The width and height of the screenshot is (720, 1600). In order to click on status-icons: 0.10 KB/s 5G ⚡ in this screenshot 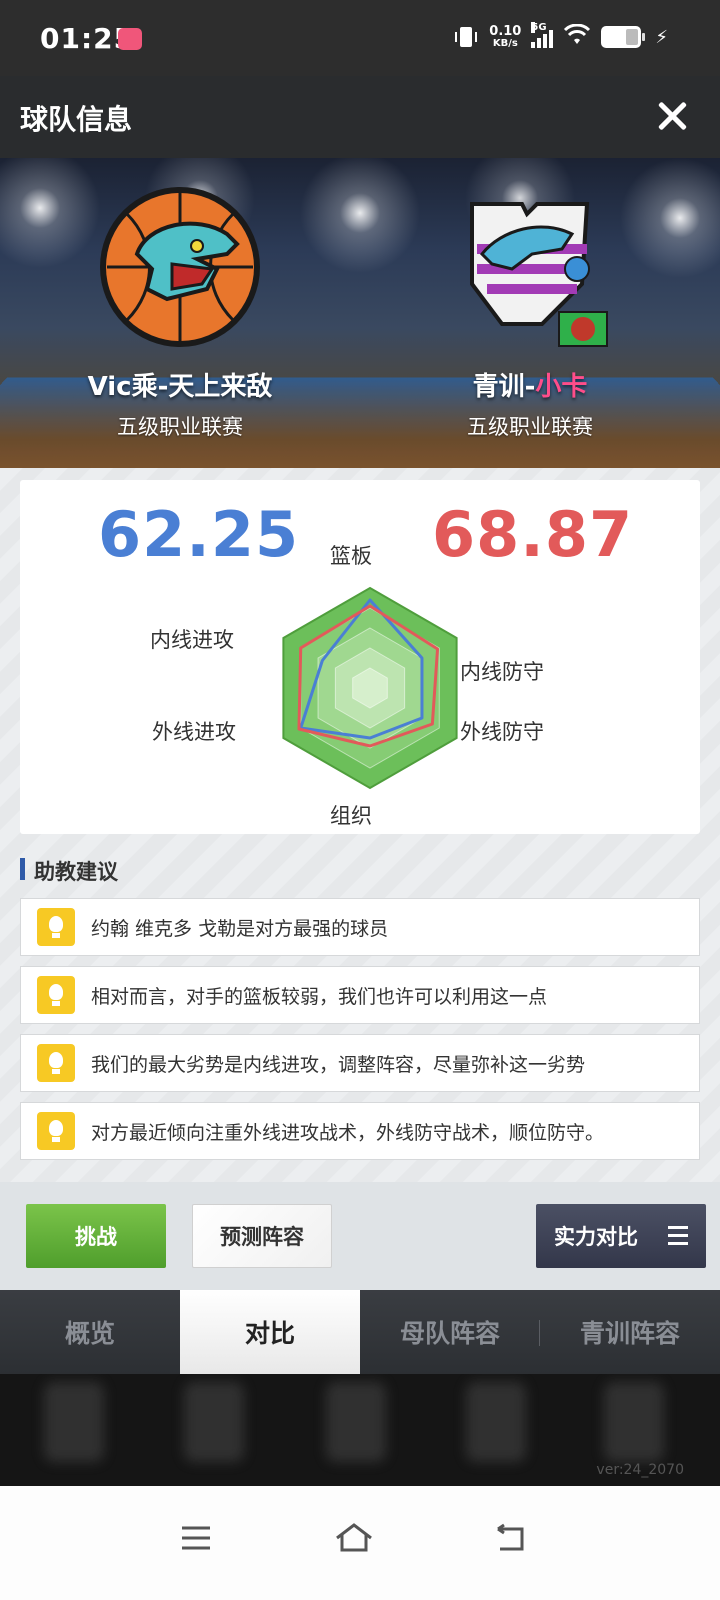, I will do `click(560, 37)`.